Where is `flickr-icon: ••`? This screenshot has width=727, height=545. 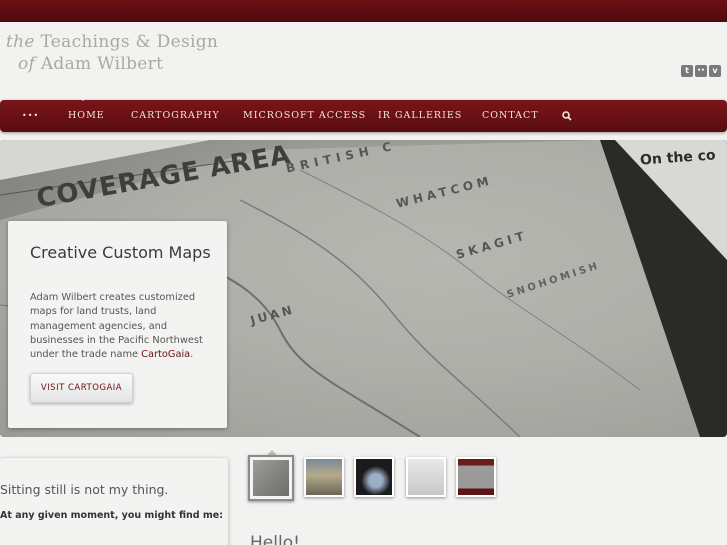
flickr-icon: •• is located at coordinates (701, 71).